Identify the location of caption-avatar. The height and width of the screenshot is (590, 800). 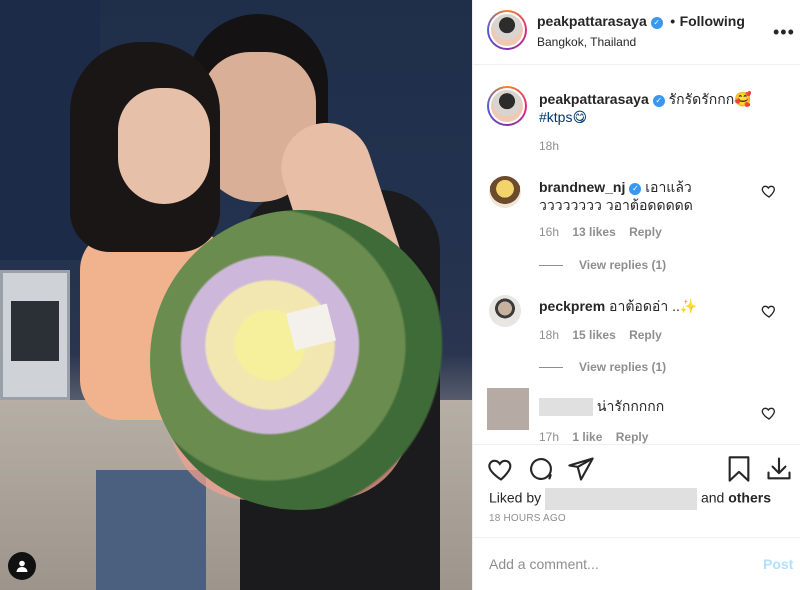
(507, 106).